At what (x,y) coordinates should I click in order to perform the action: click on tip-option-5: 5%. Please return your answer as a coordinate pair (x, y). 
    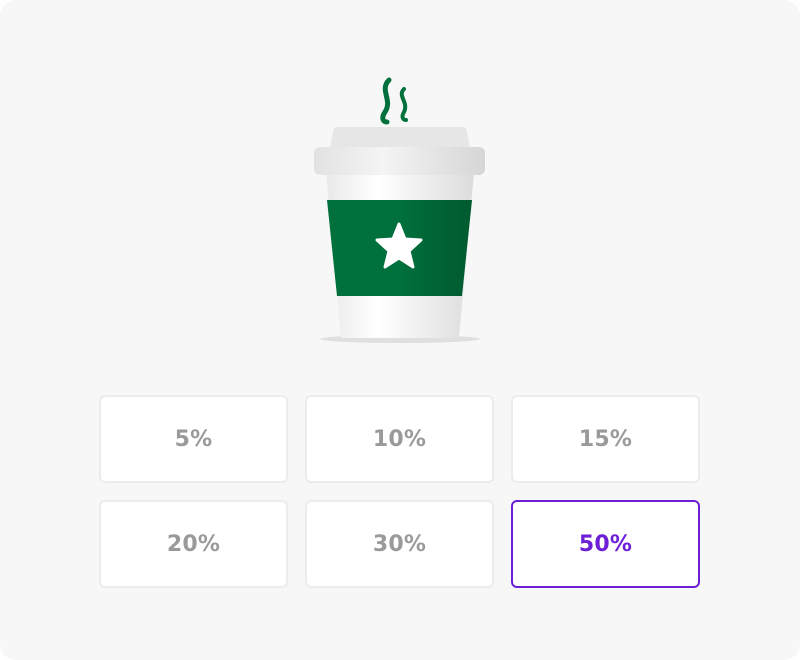
    Looking at the image, I should click on (193, 439).